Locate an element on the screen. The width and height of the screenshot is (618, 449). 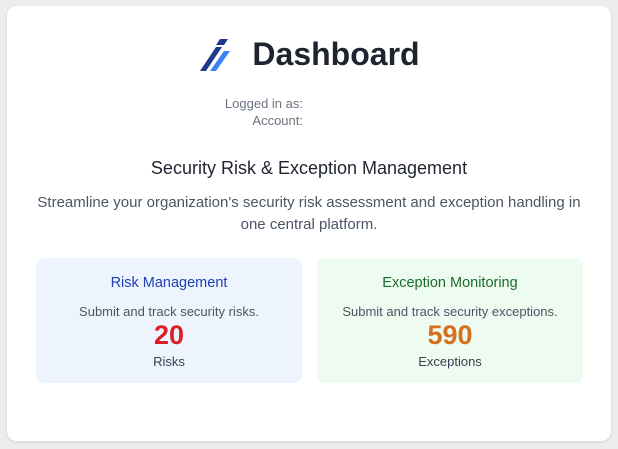
exception-count: 590 is located at coordinates (450, 335).